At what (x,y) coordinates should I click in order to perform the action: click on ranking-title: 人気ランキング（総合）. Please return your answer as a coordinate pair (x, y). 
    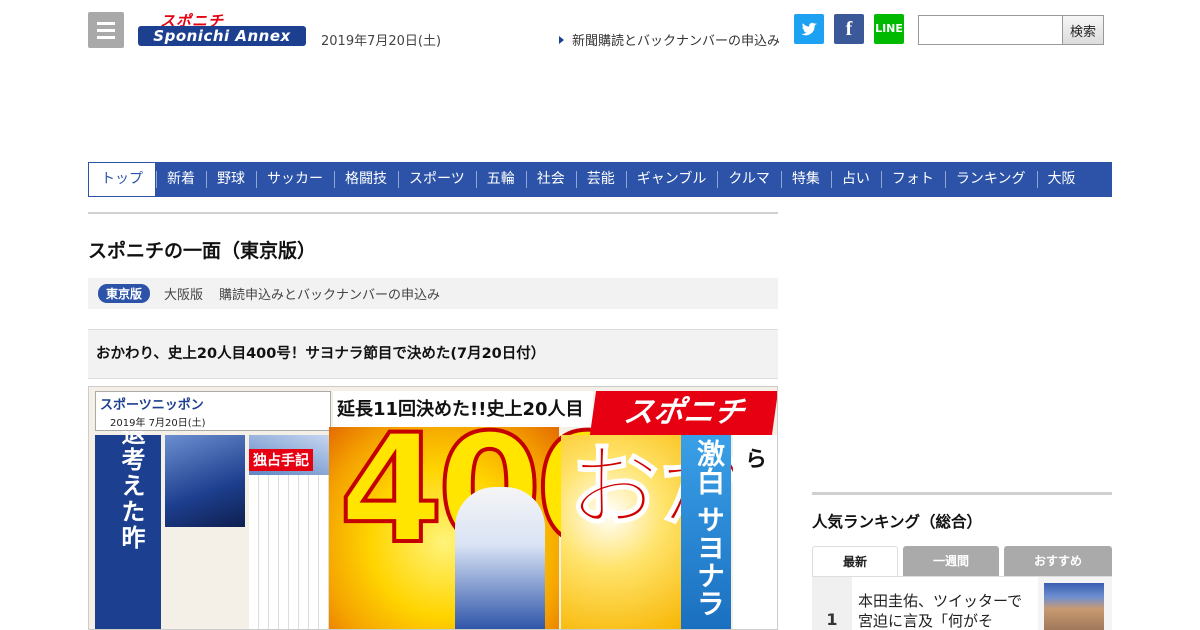
    Looking at the image, I should click on (897, 522).